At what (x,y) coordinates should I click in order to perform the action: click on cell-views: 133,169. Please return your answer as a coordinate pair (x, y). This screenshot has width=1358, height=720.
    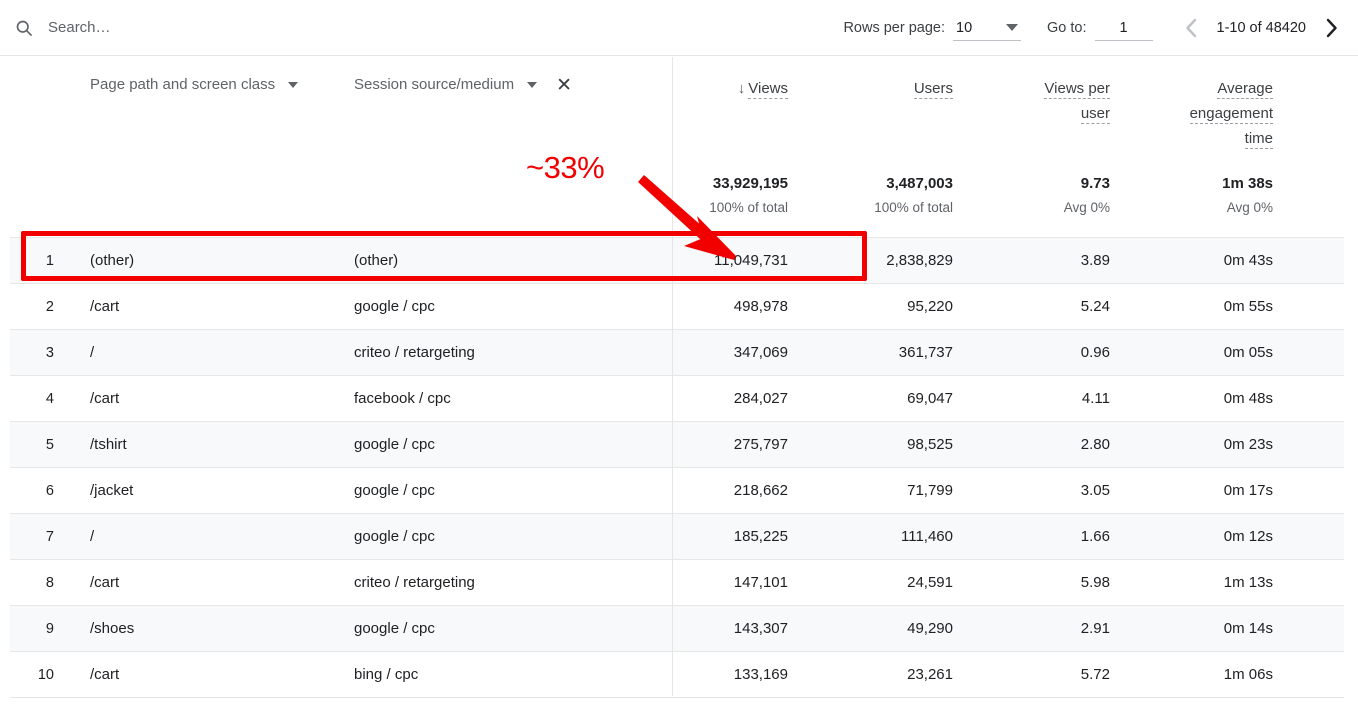
    Looking at the image, I should click on (760, 674).